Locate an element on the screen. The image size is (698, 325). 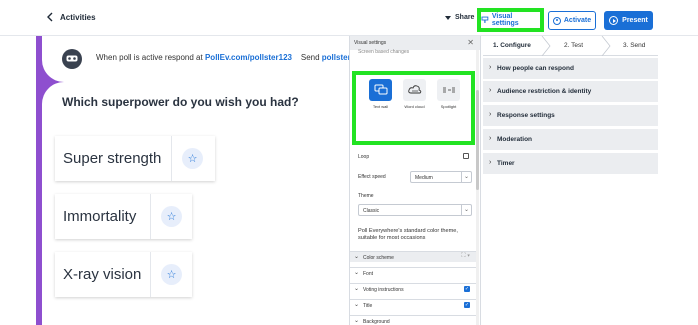
effect-speed-label: Effect speed is located at coordinates (372, 177).